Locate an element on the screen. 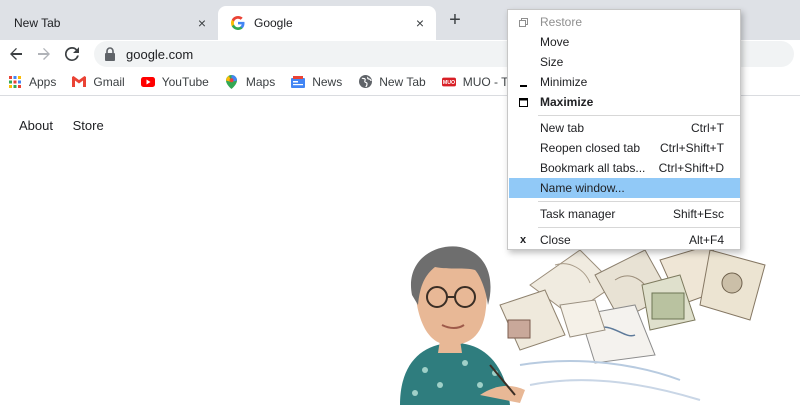 The image size is (800, 406). maps-pin-icon is located at coordinates (232, 81).